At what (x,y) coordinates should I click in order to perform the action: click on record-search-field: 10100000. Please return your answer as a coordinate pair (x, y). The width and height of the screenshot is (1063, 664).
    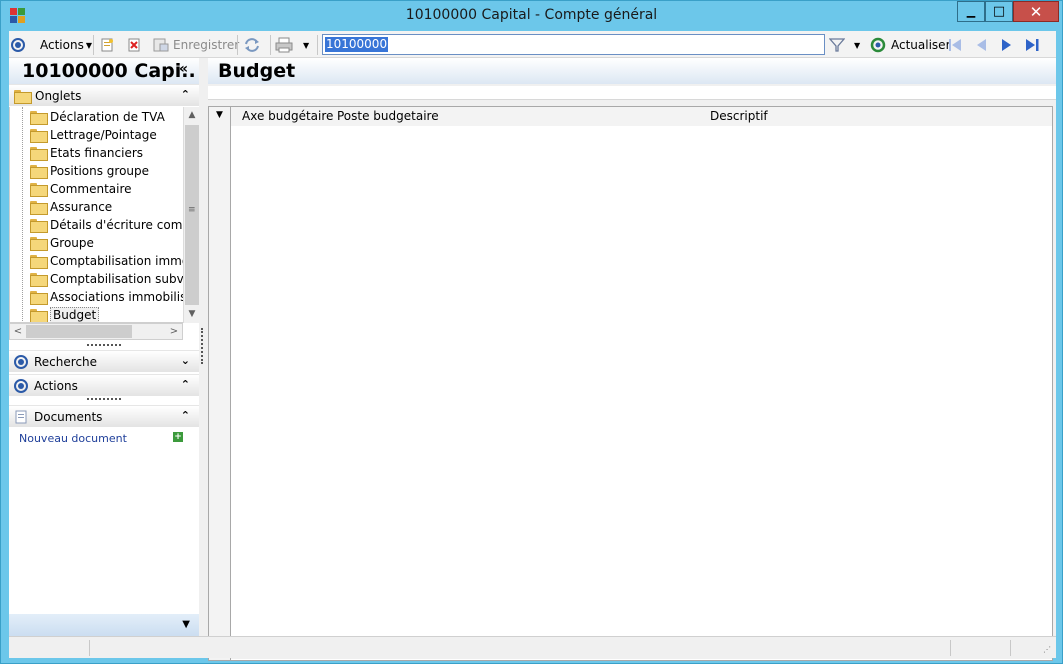
    Looking at the image, I should click on (573, 44).